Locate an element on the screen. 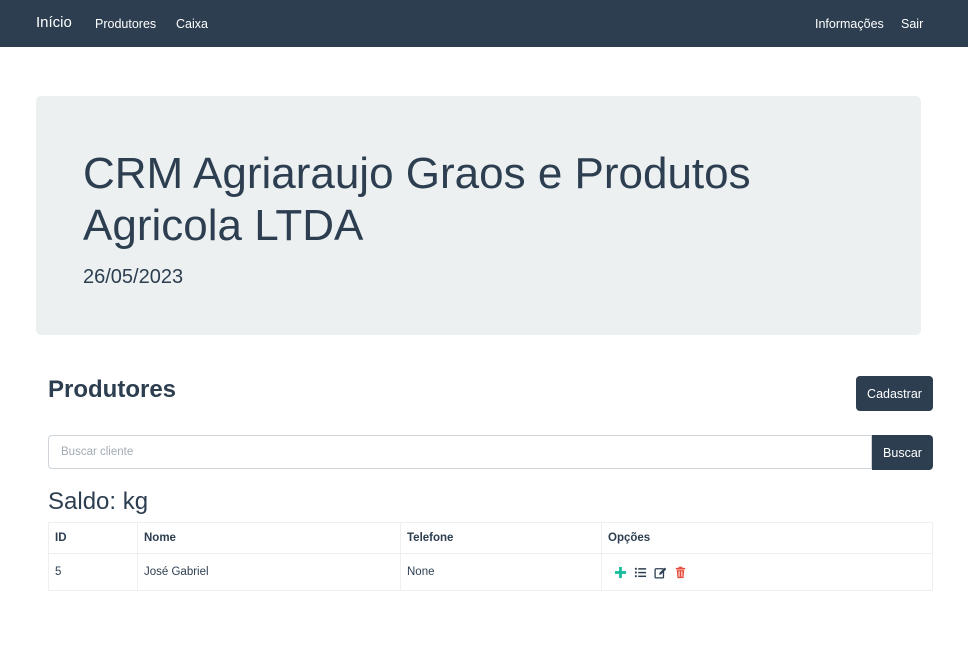  plus-icon is located at coordinates (620, 572).